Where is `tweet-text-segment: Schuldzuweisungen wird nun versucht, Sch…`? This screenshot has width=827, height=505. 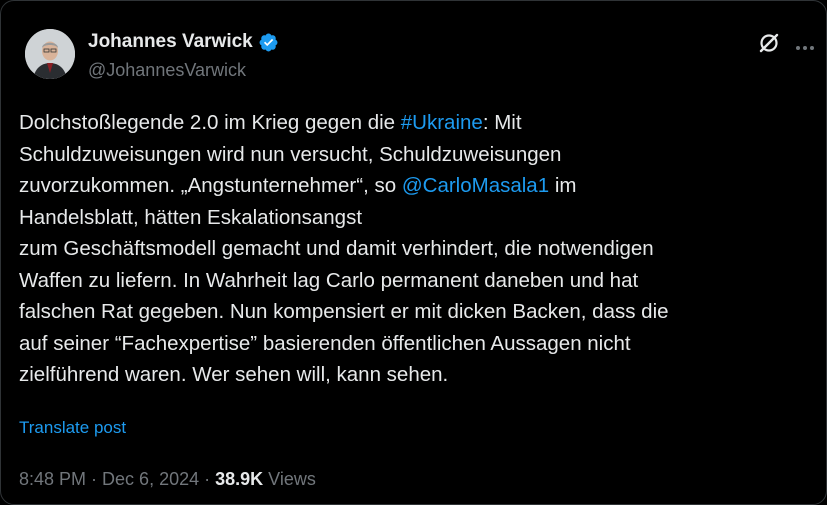
tweet-text-segment: Schuldzuweisungen wird nun versucht, Sch… is located at coordinates (290, 154).